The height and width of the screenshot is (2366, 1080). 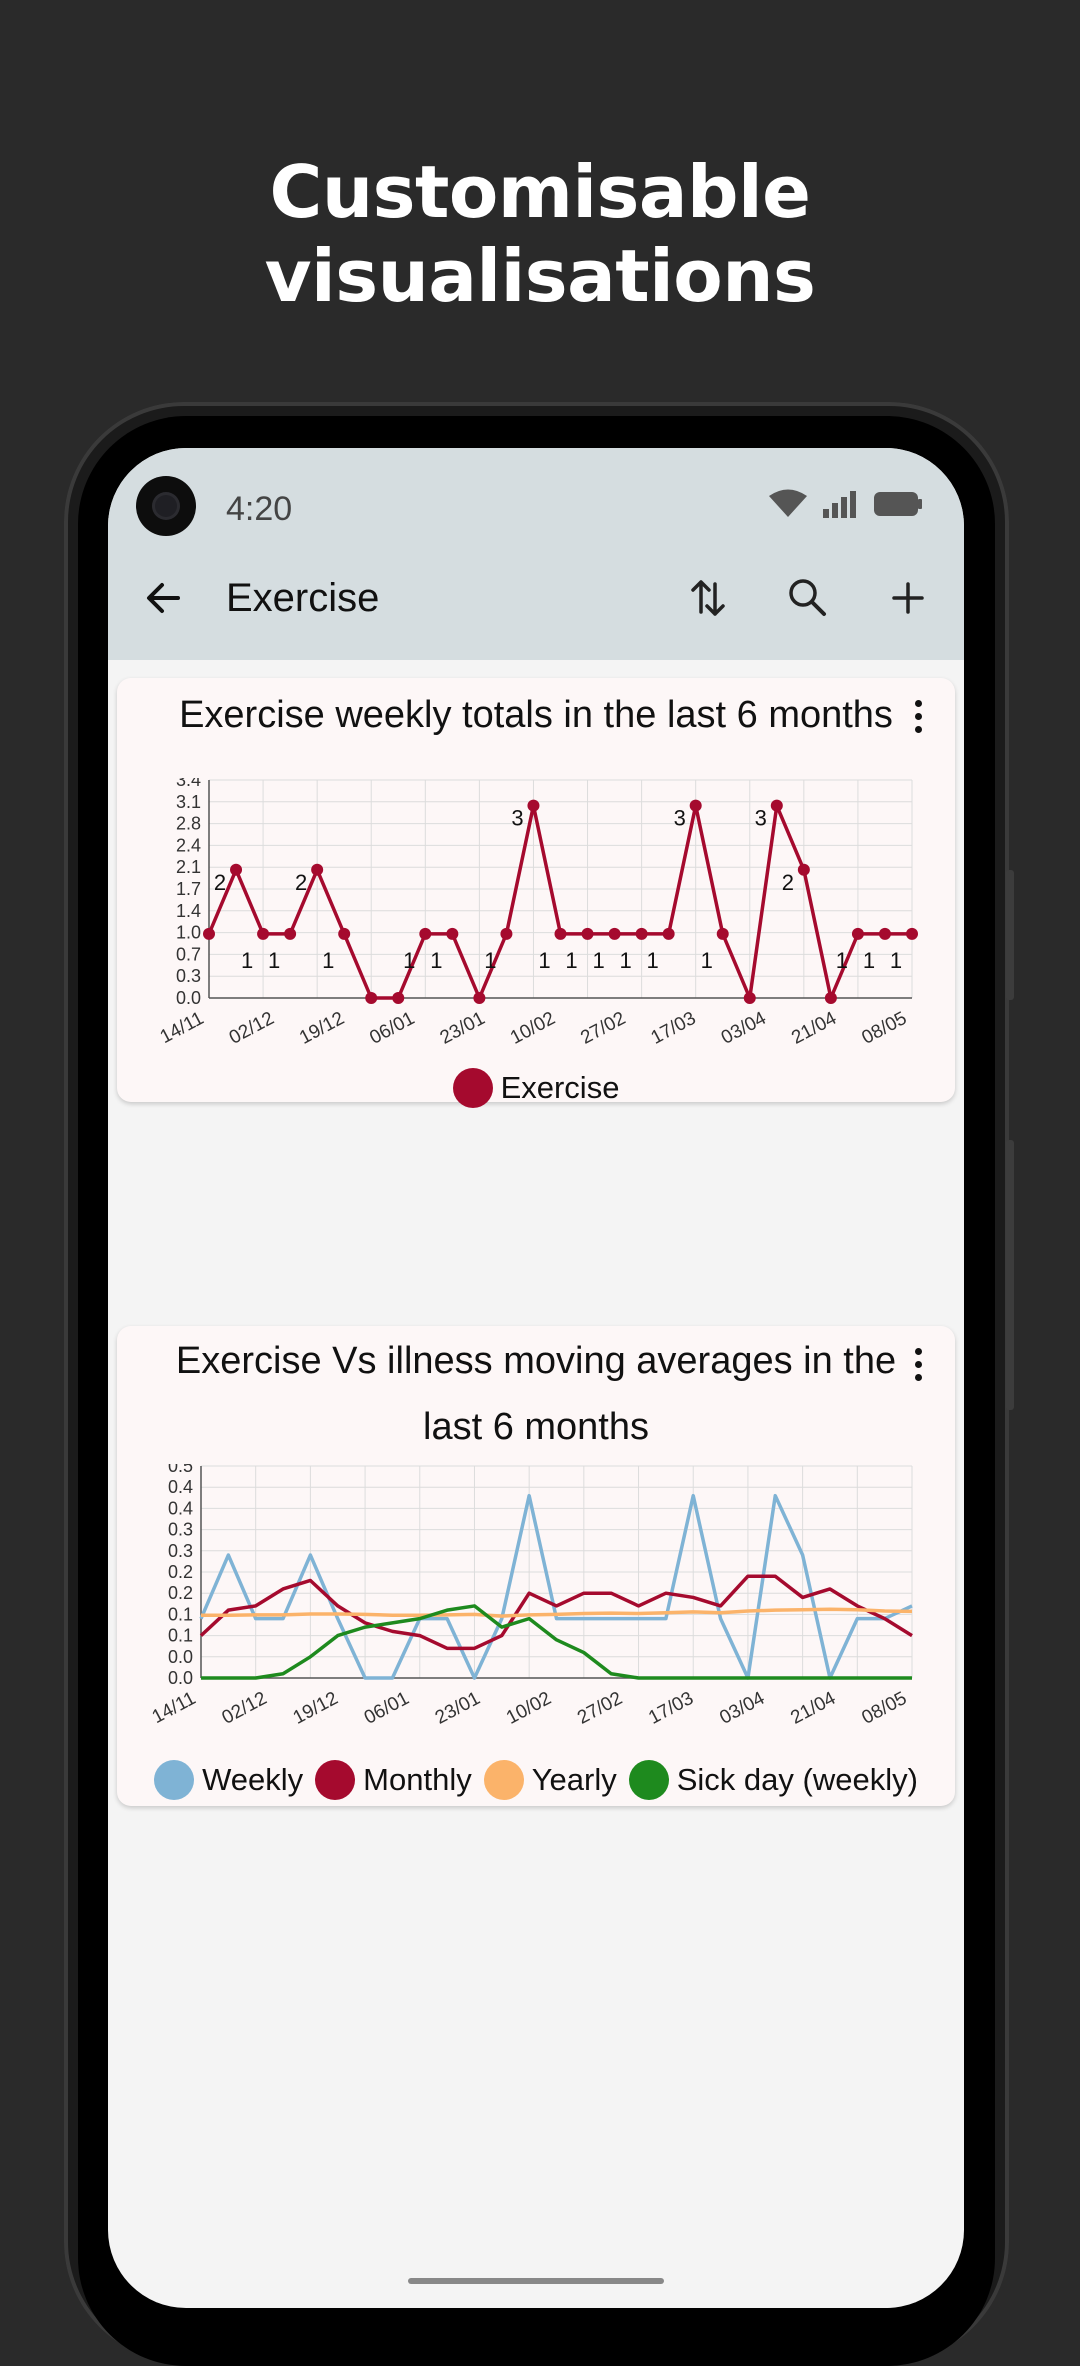 What do you see at coordinates (188, 933) in the screenshot?
I see `y-tick-label: 1.0` at bounding box center [188, 933].